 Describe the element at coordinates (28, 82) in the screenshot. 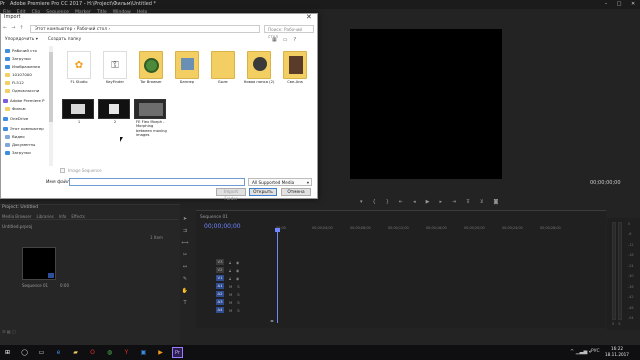

I see `nav-item-folder: FL512` at that location.